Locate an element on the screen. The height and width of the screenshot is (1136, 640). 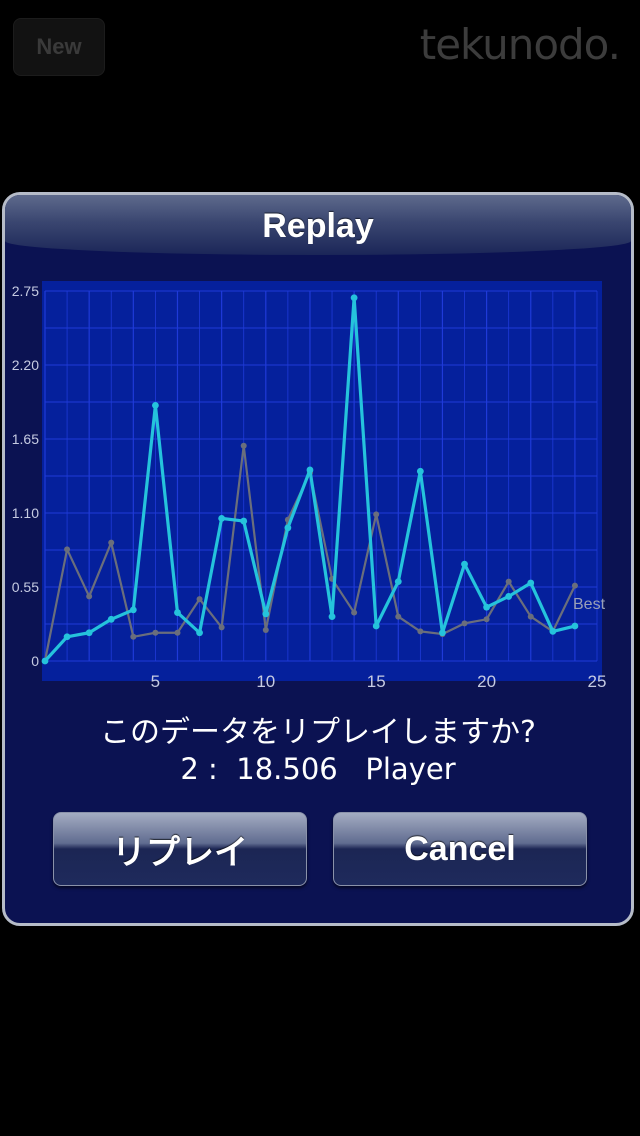
cancel-button: Cancel is located at coordinates (460, 849).